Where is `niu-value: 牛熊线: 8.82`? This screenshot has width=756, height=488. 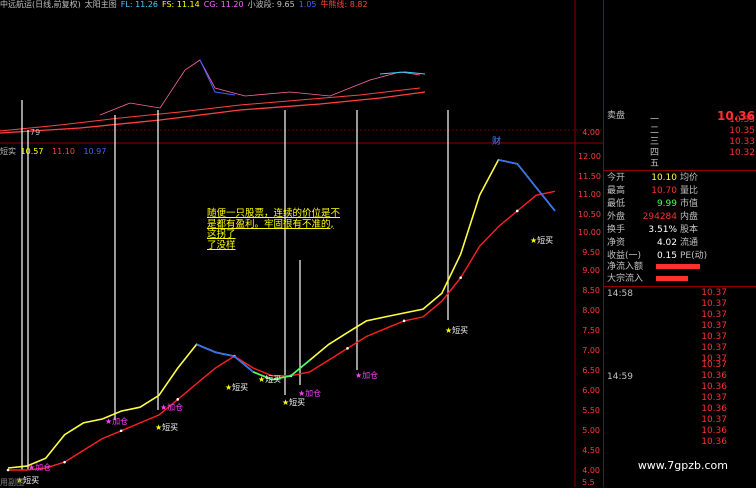
niu-value: 牛熊线: 8.82 is located at coordinates (344, 4).